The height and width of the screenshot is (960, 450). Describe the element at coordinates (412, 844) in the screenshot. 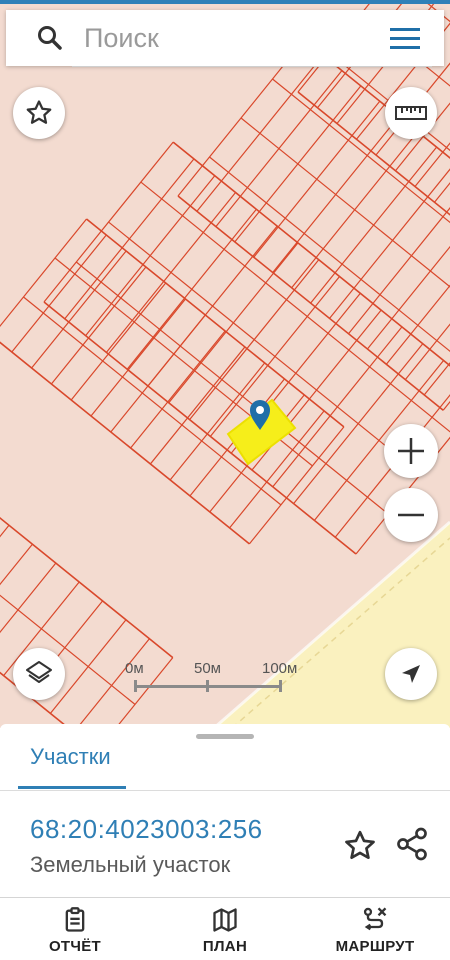

I see `share-icon` at that location.